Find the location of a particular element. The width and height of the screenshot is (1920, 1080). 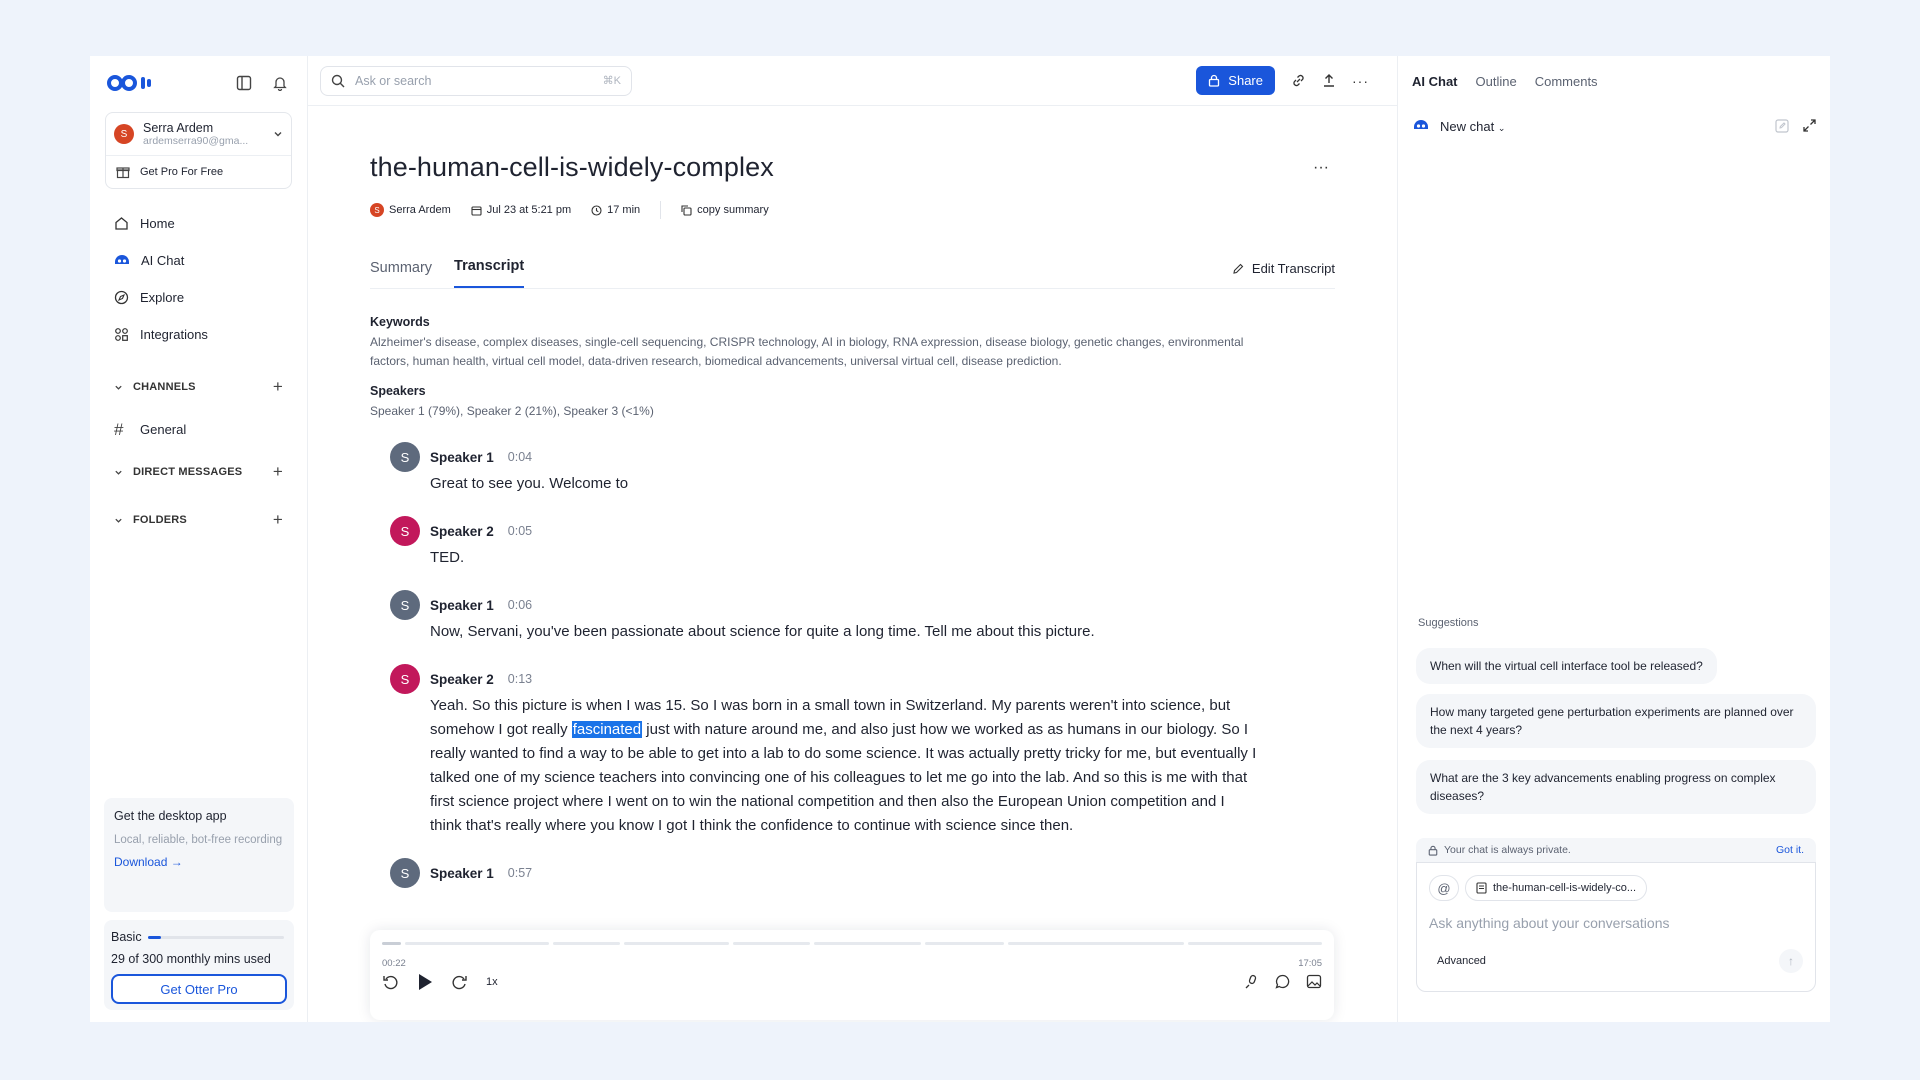

bell-icon is located at coordinates (280, 83).